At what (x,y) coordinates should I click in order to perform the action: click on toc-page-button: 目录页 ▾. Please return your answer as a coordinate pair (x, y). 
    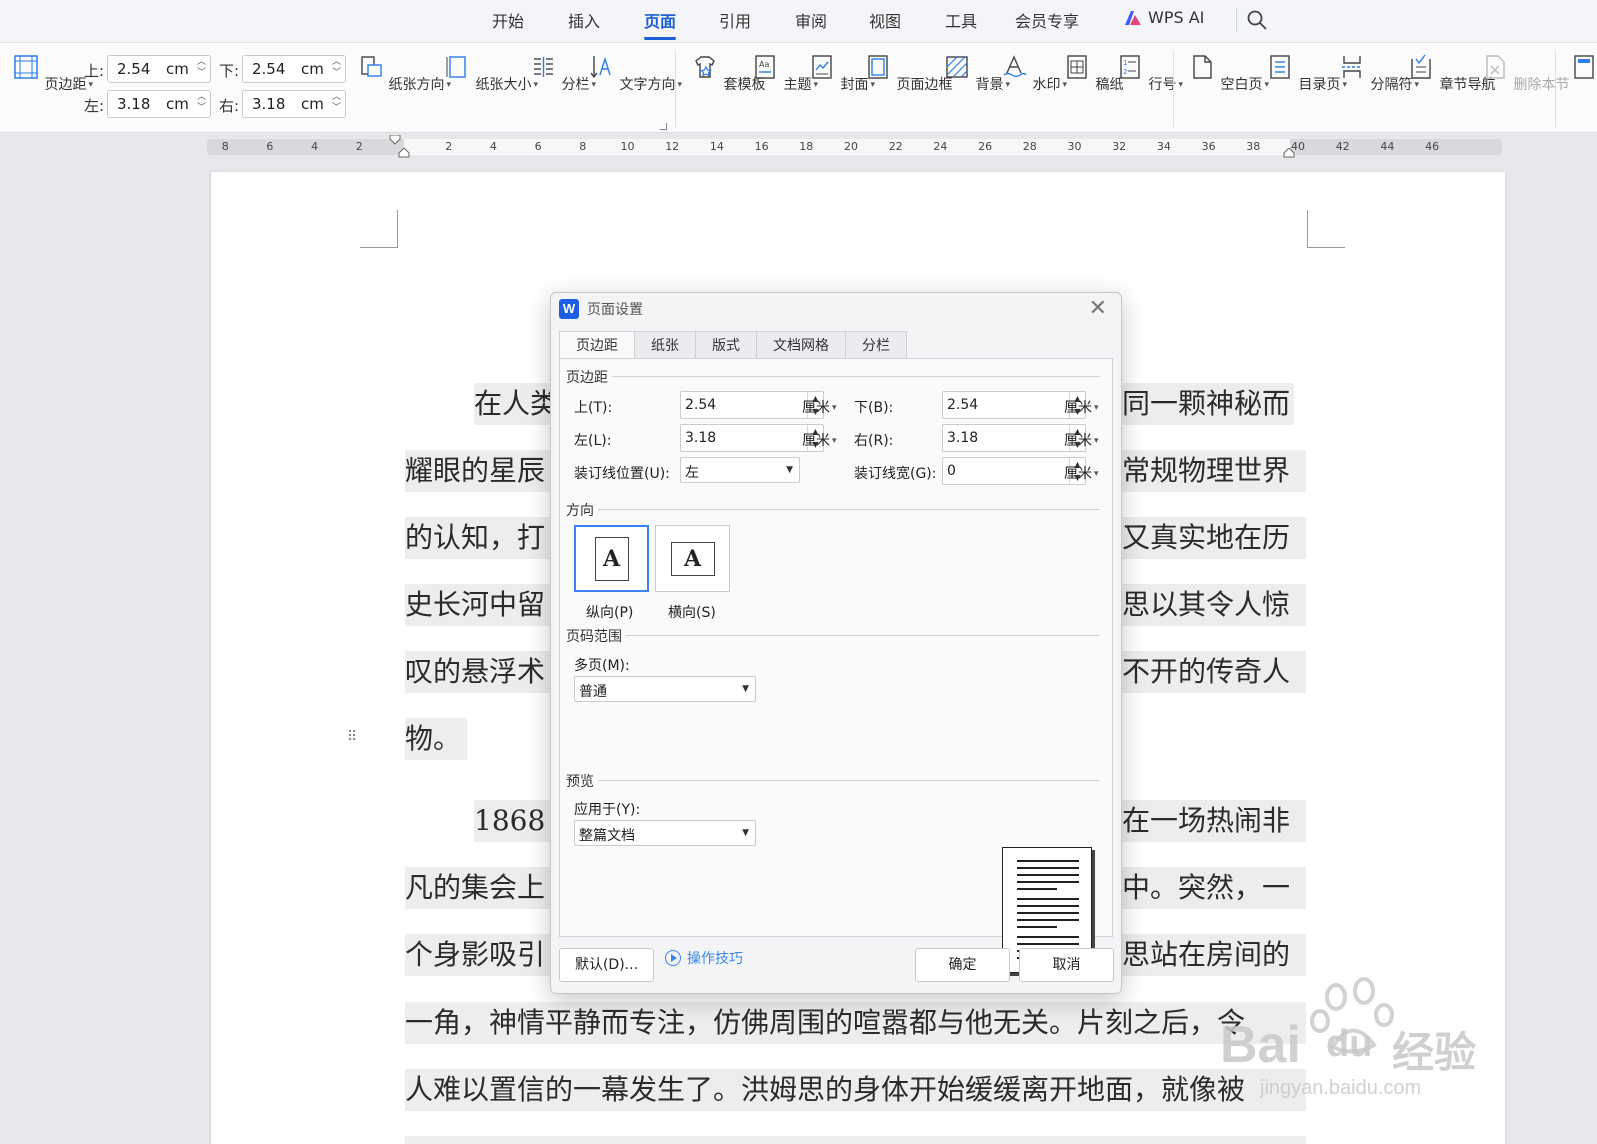
    Looking at the image, I should click on (1306, 73).